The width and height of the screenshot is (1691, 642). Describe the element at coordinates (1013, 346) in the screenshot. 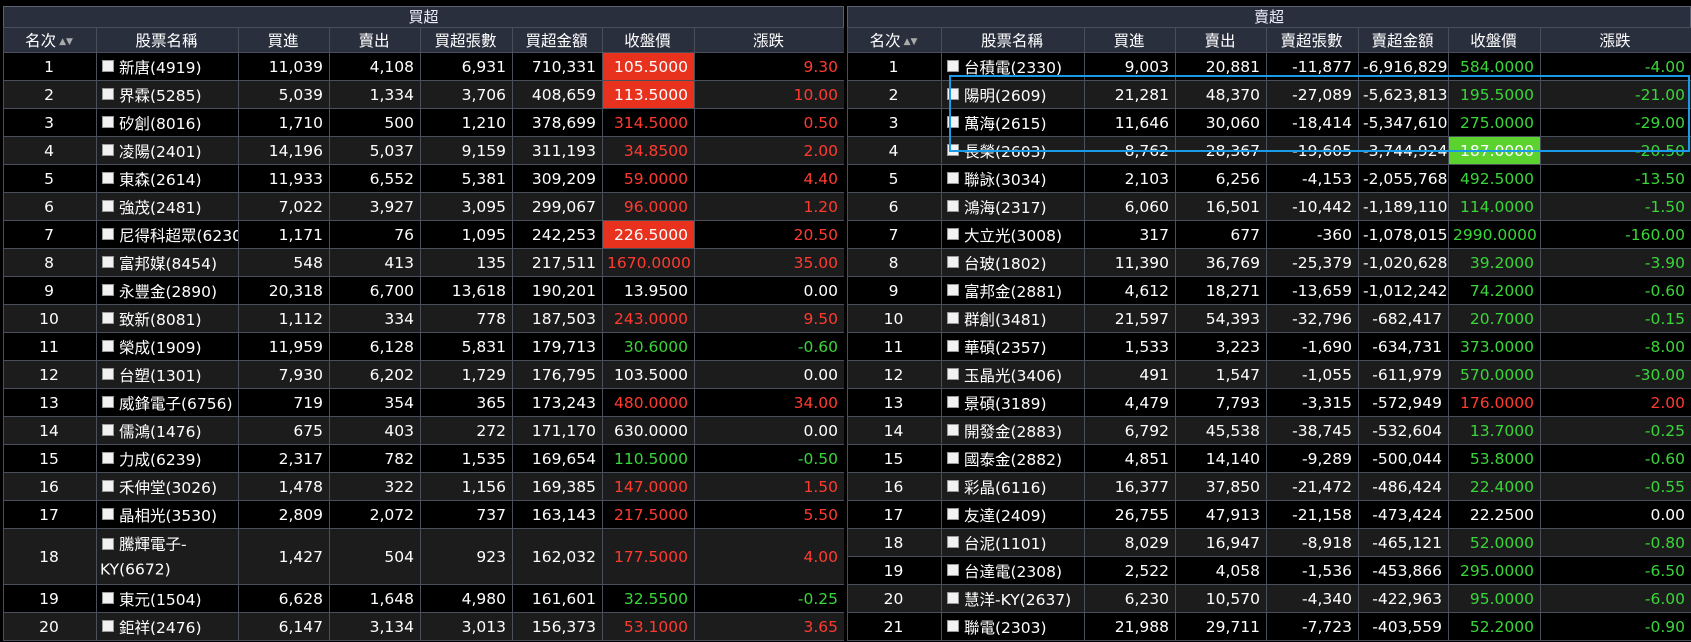

I see `stock-name-cell: 華碩(2357)` at that location.